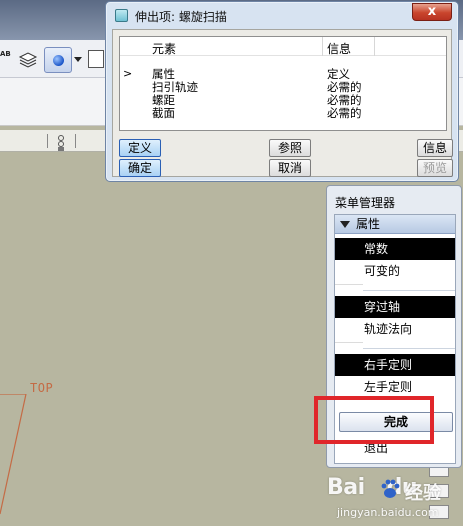  Describe the element at coordinates (58, 60) in the screenshot. I see `shading-icon` at that location.